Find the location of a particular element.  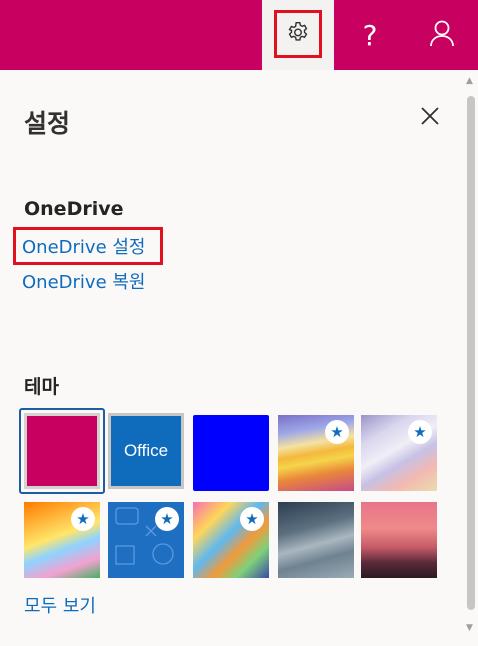

scroll-up-arrow-icon: ▲ is located at coordinates (469, 81).